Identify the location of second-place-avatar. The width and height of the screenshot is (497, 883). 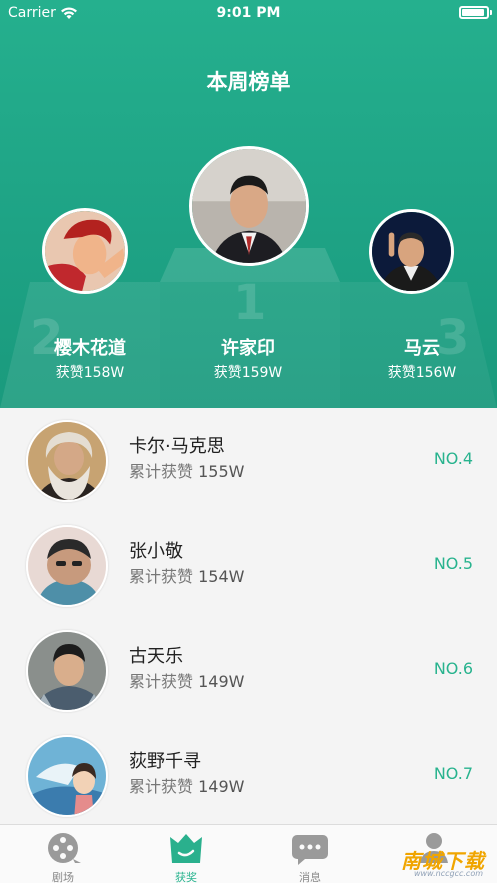
(85, 251).